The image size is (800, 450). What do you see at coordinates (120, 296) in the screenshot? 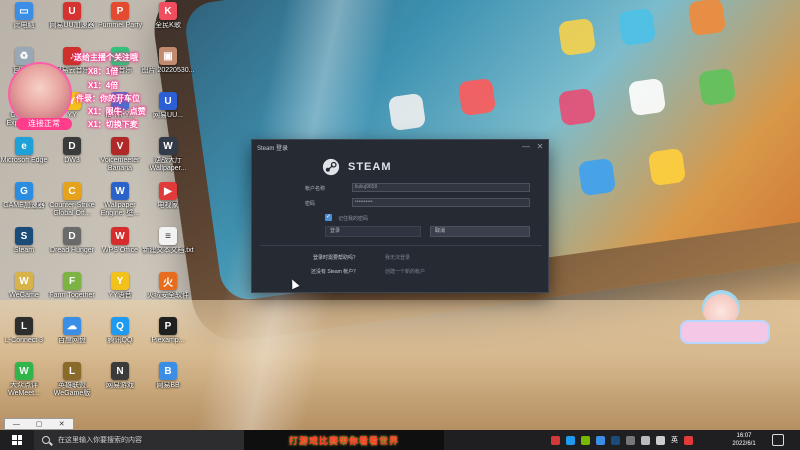
I see `desktop-icon: Y YY语音` at bounding box center [120, 296].